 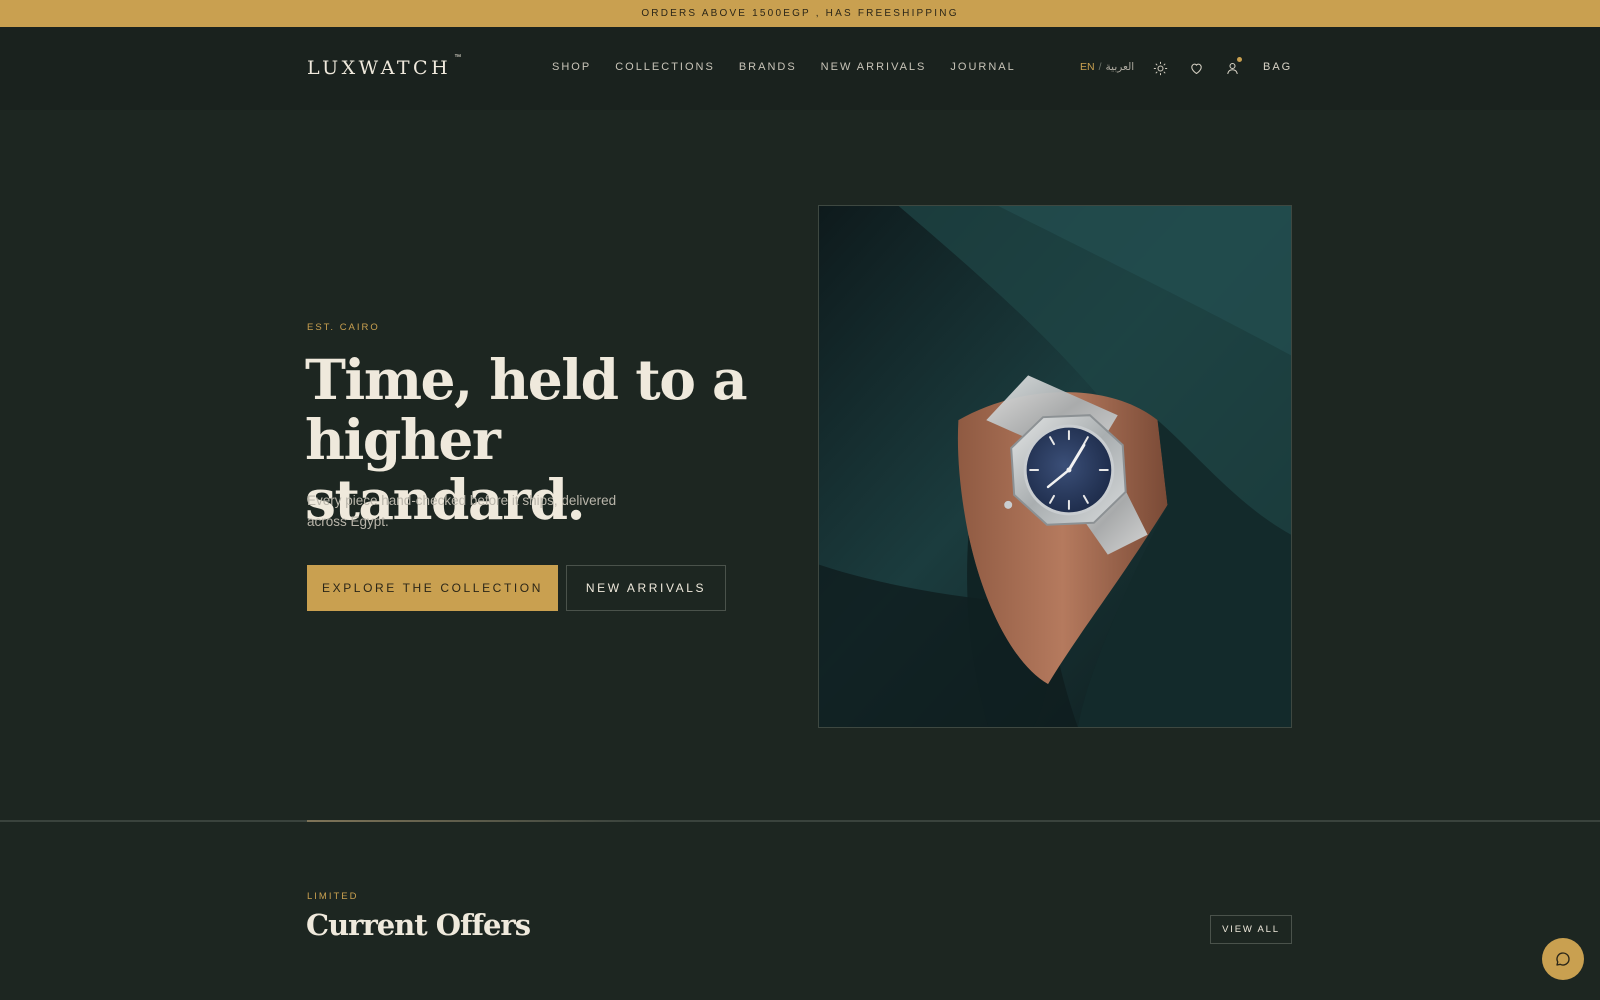 What do you see at coordinates (1563, 959) in the screenshot?
I see `chat-icon` at bounding box center [1563, 959].